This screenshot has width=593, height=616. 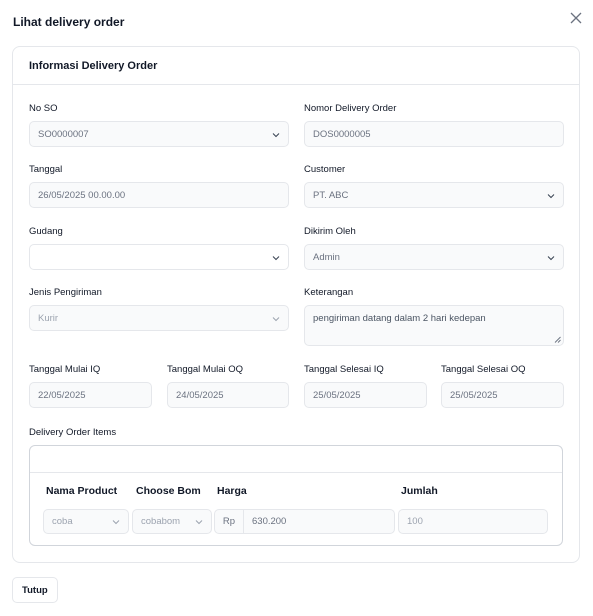 I want to click on no-so-label: No SO, so click(x=43, y=108).